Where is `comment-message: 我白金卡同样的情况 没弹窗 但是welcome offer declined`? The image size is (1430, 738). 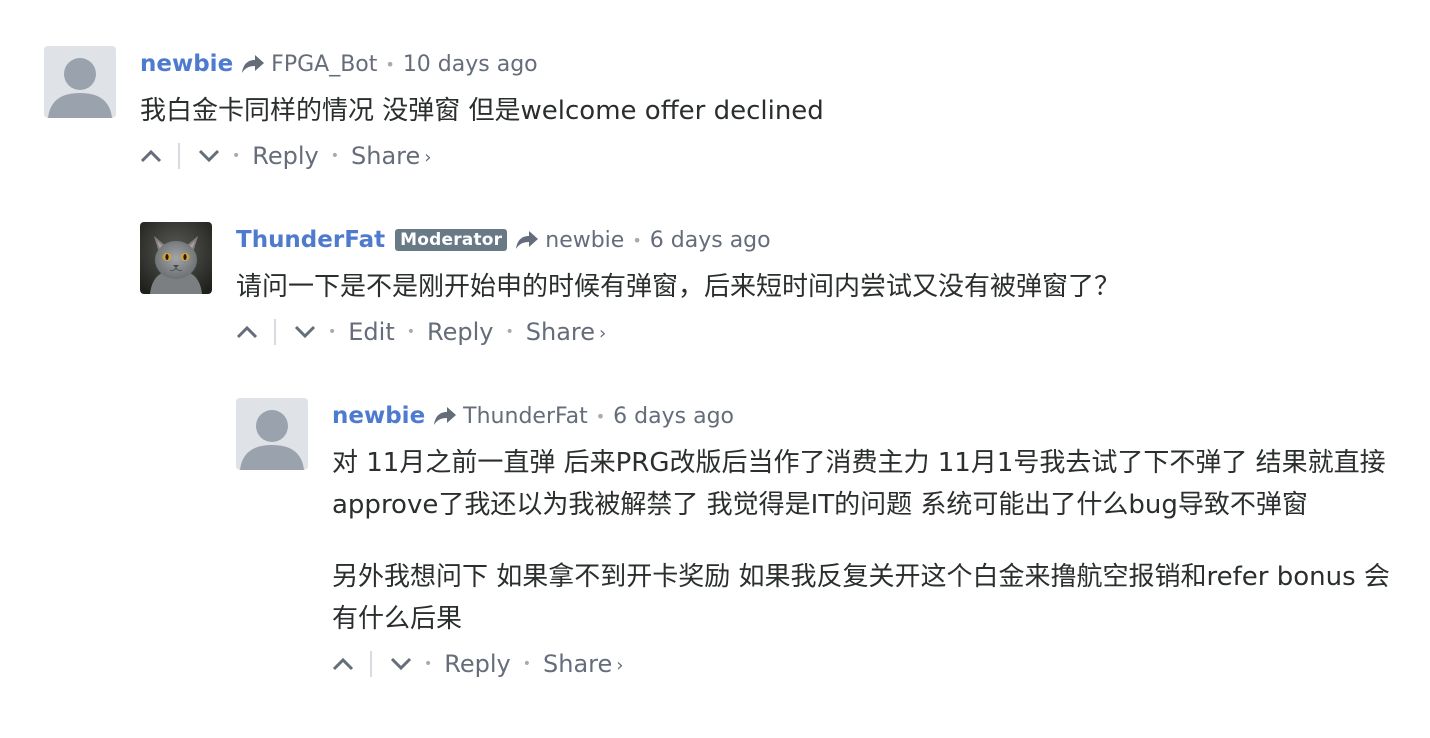
comment-message: 我白金卡同样的情况 没弹窗 但是welcome offer declined is located at coordinates (775, 111).